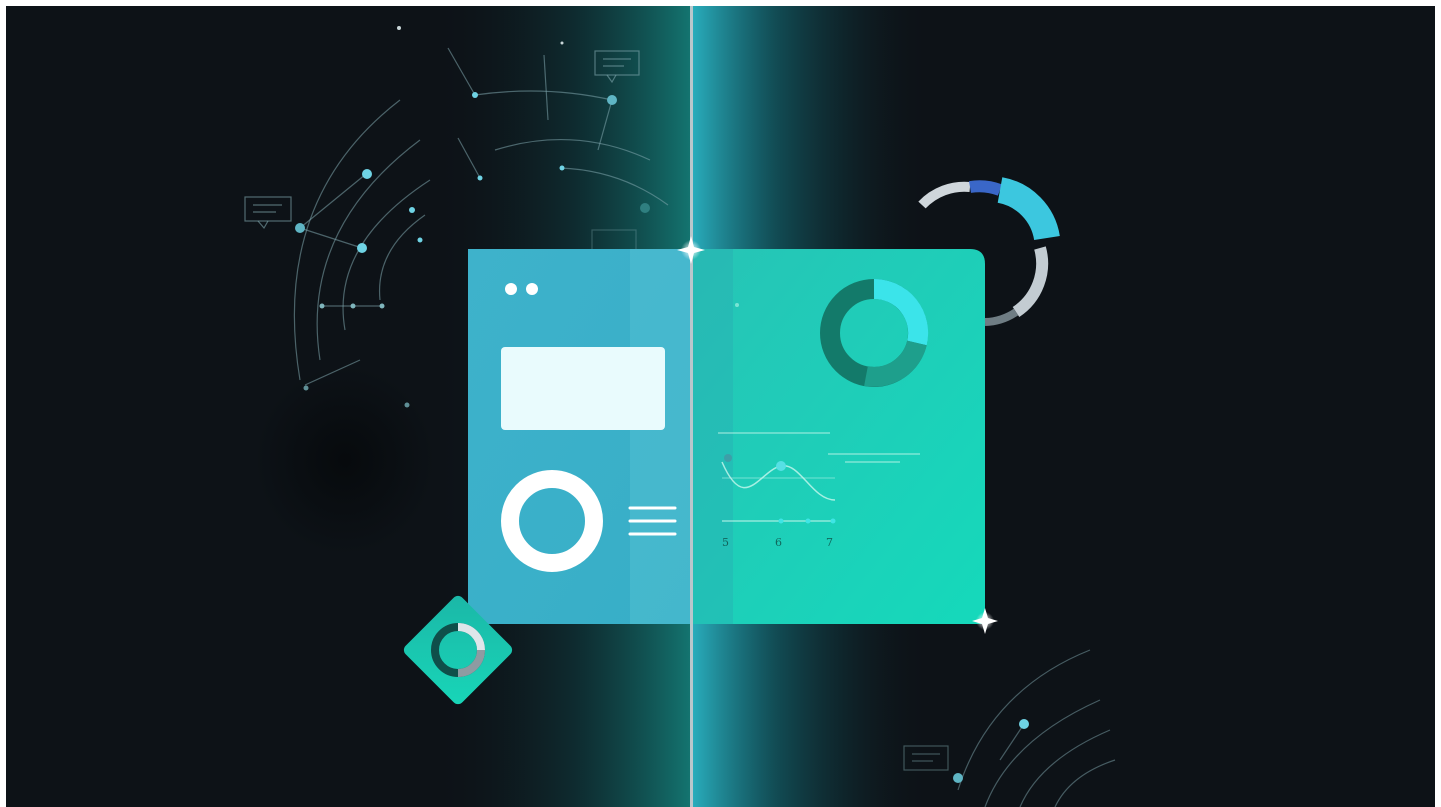 The height and width of the screenshot is (807, 1441). I want to click on axis-tick-label: 6, so click(778, 542).